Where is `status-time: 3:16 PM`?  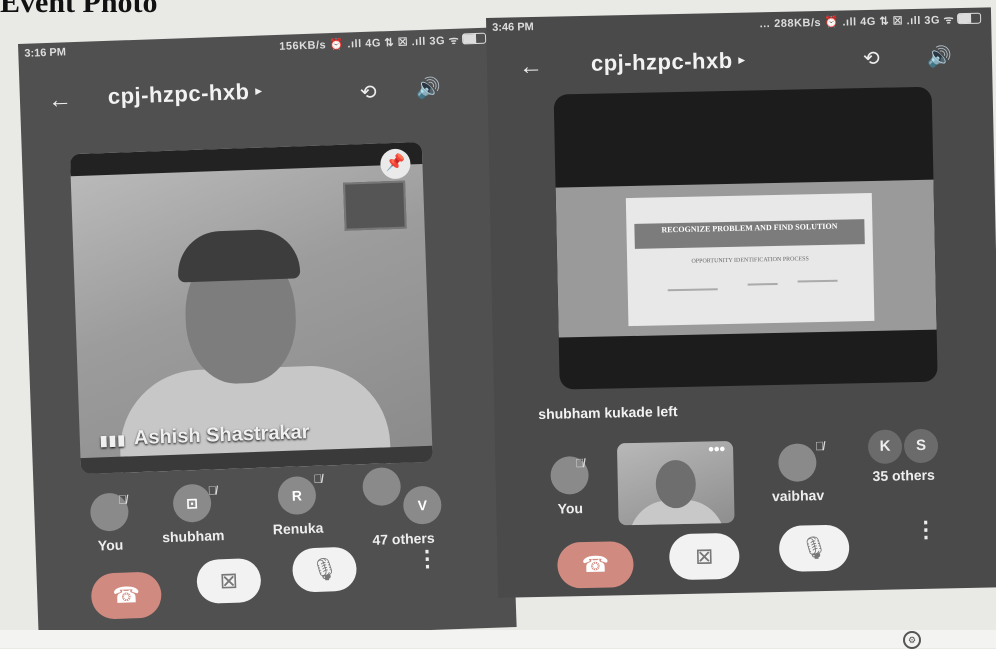 status-time: 3:16 PM is located at coordinates (45, 53).